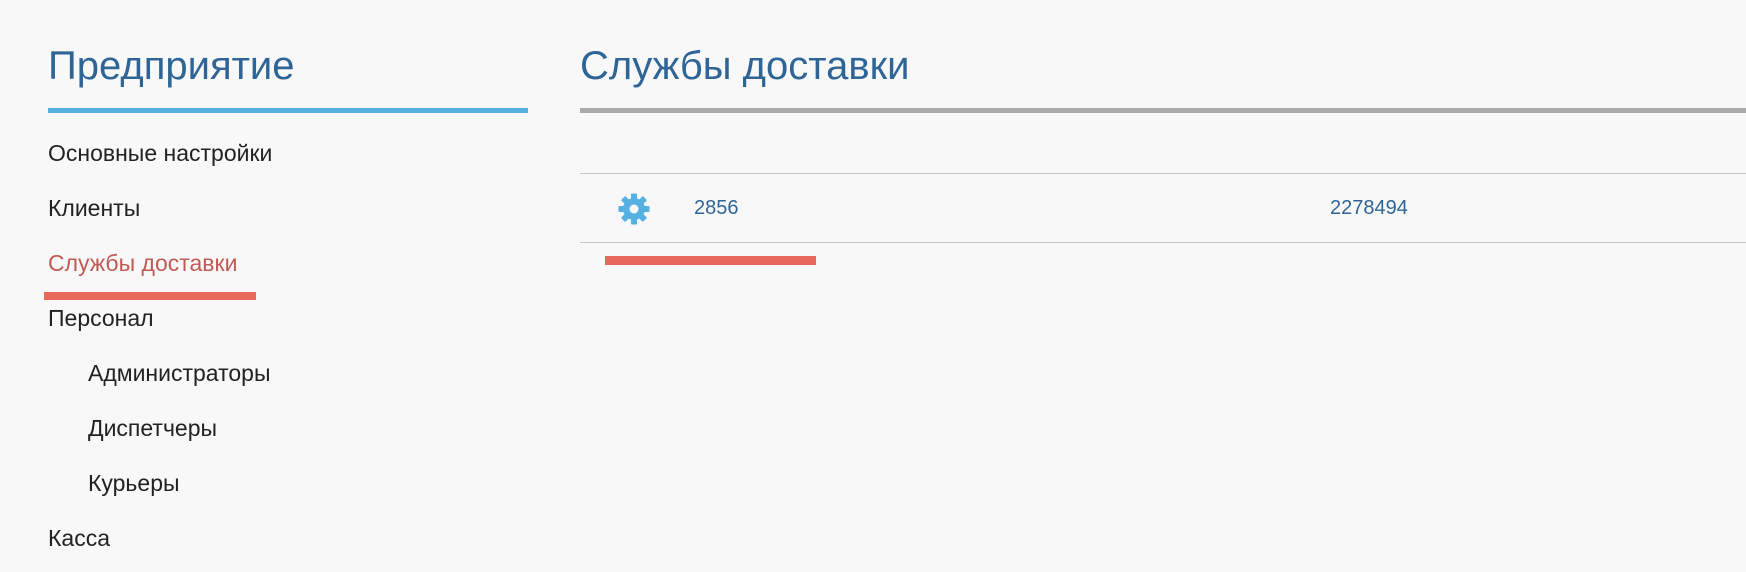  What do you see at coordinates (1369, 208) in the screenshot?
I see `delivery-service-code-link: 2278494` at bounding box center [1369, 208].